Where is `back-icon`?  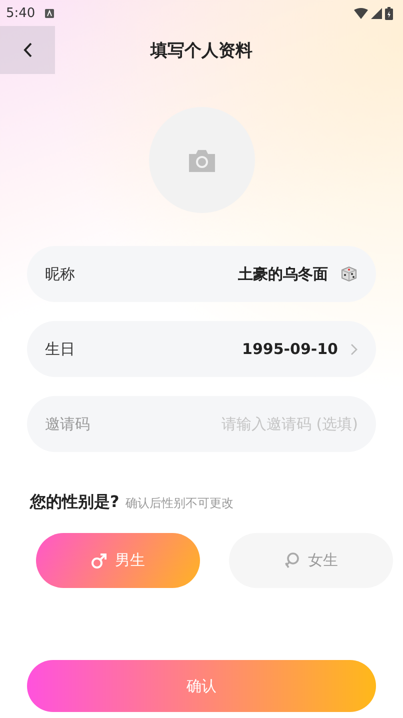
back-icon is located at coordinates (27, 50).